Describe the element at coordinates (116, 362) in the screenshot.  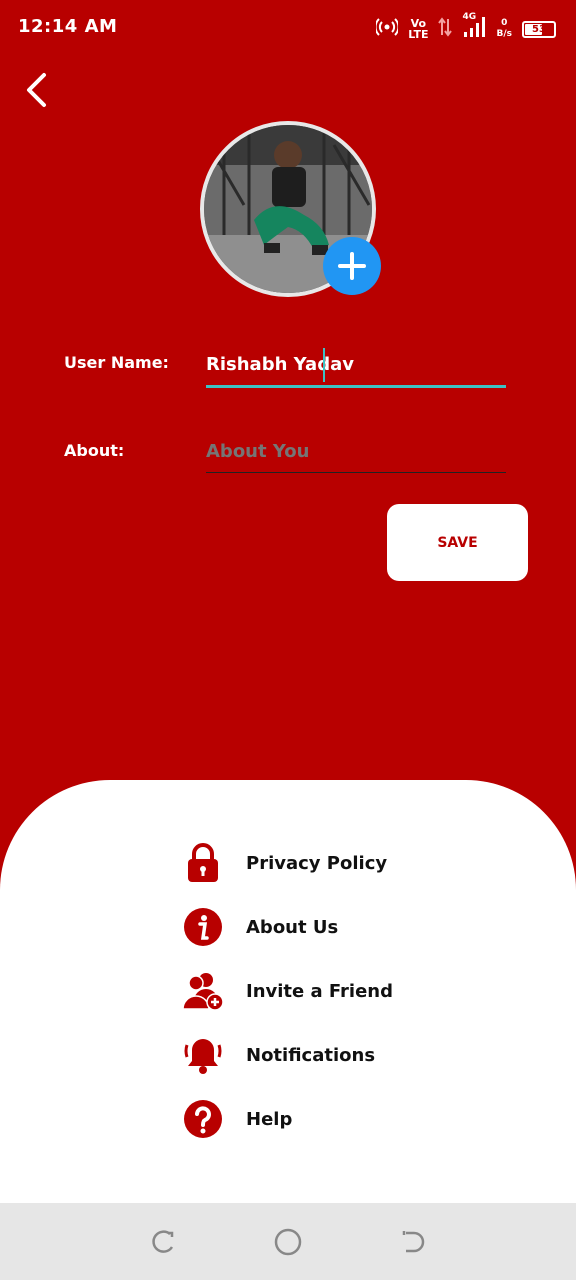
I see `username-label: User Name:` at that location.